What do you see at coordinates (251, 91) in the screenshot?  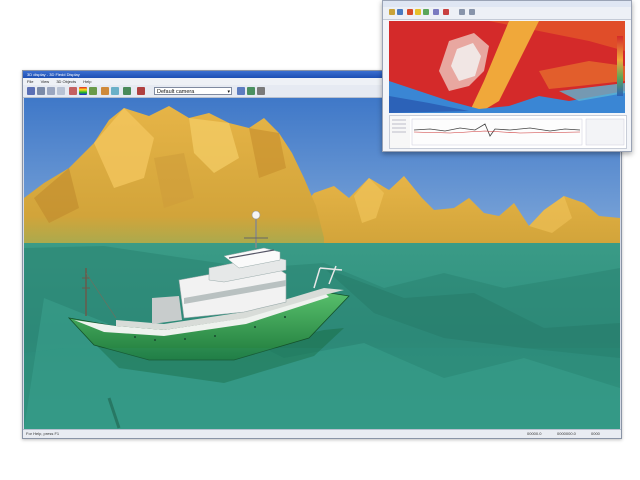 I see `camera-icon` at bounding box center [251, 91].